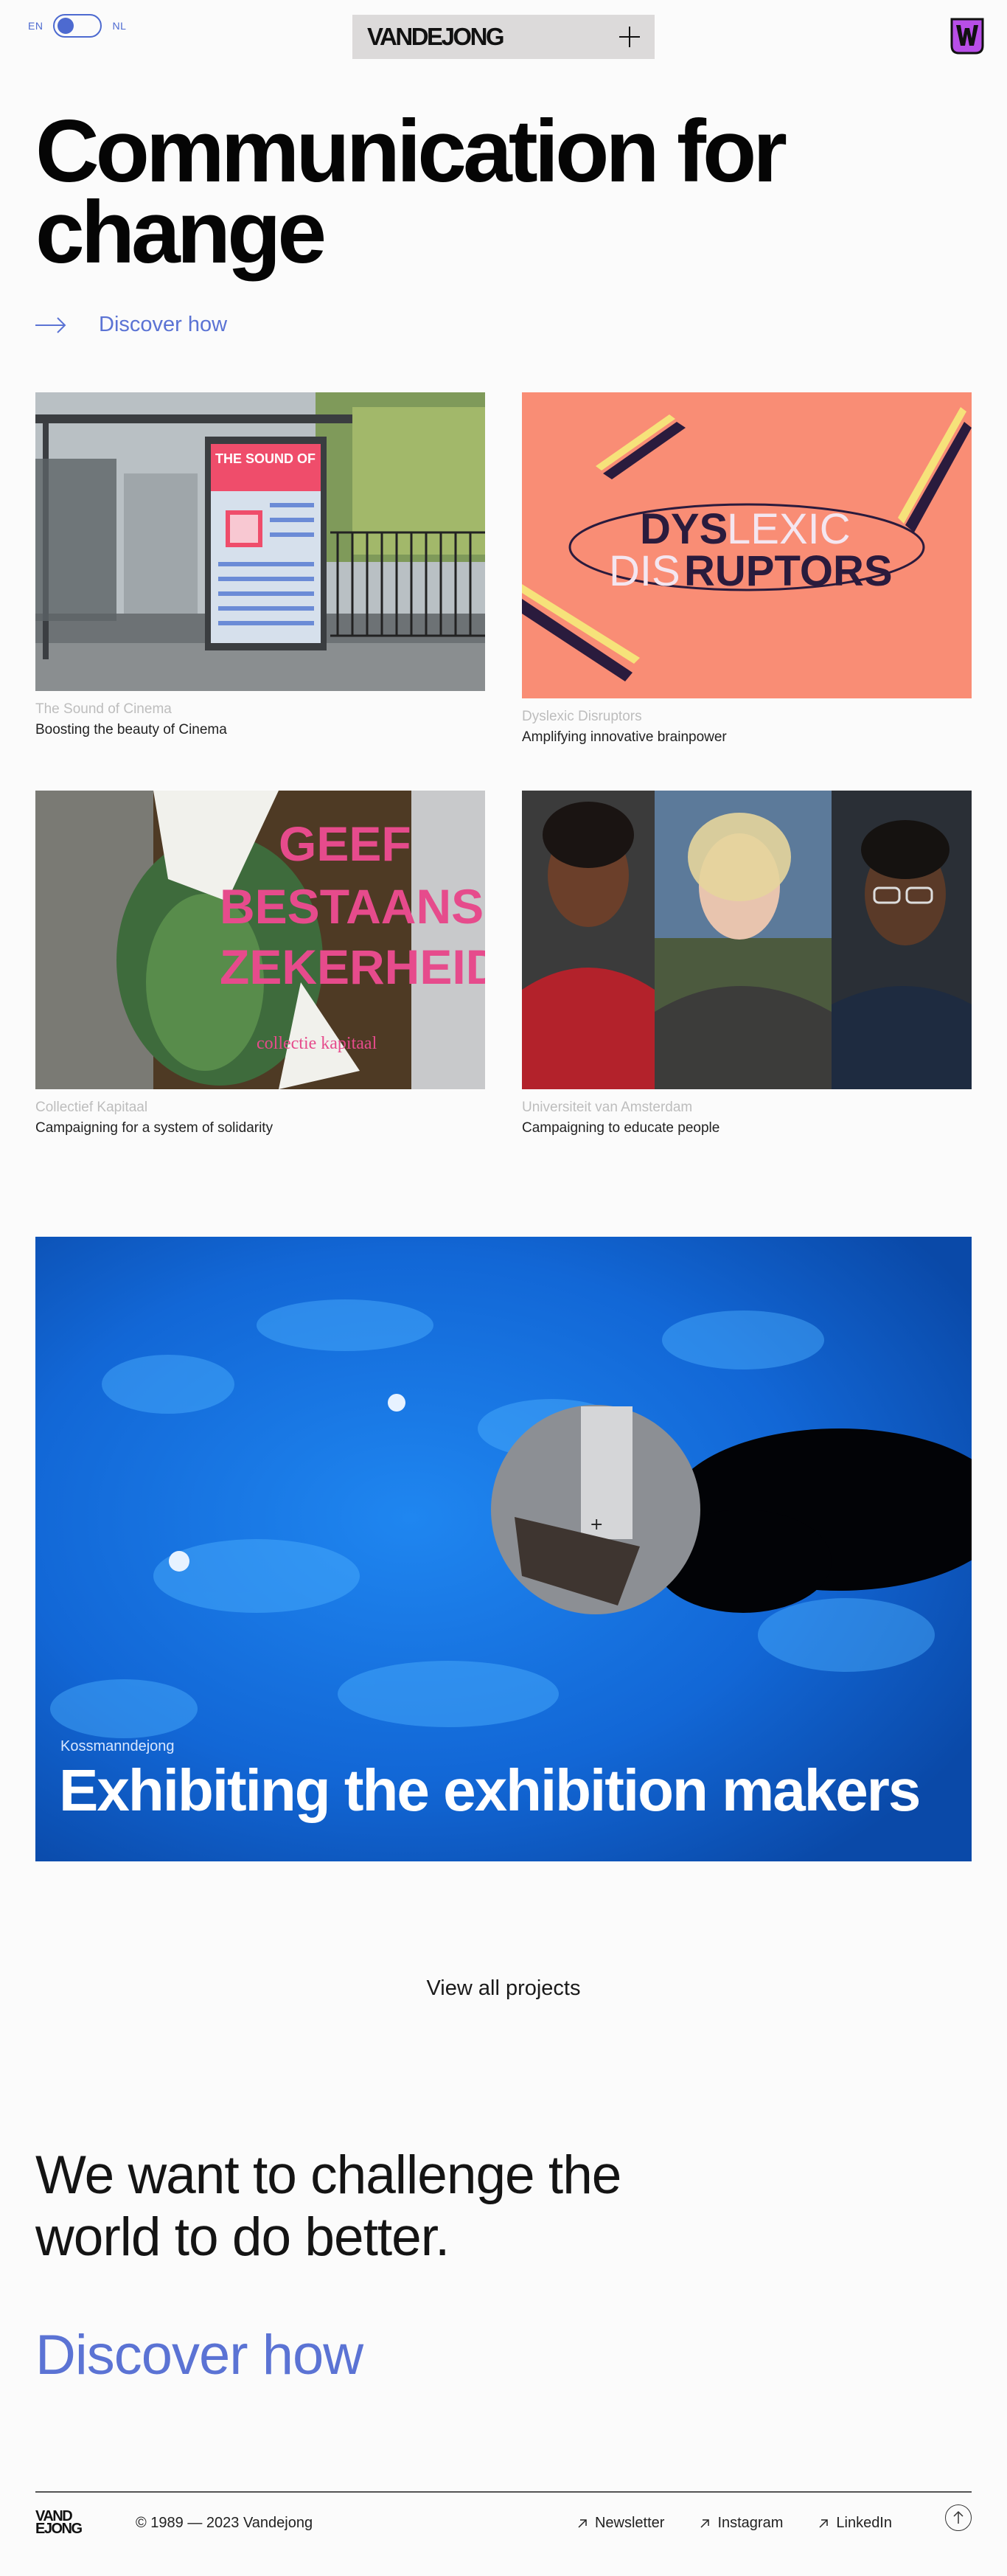  I want to click on back-to-top-button, so click(958, 2517).